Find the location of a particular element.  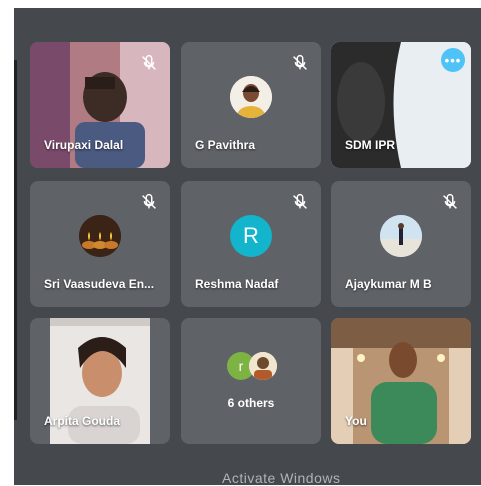

participant-name: Arpita Gouda is located at coordinates (82, 421).